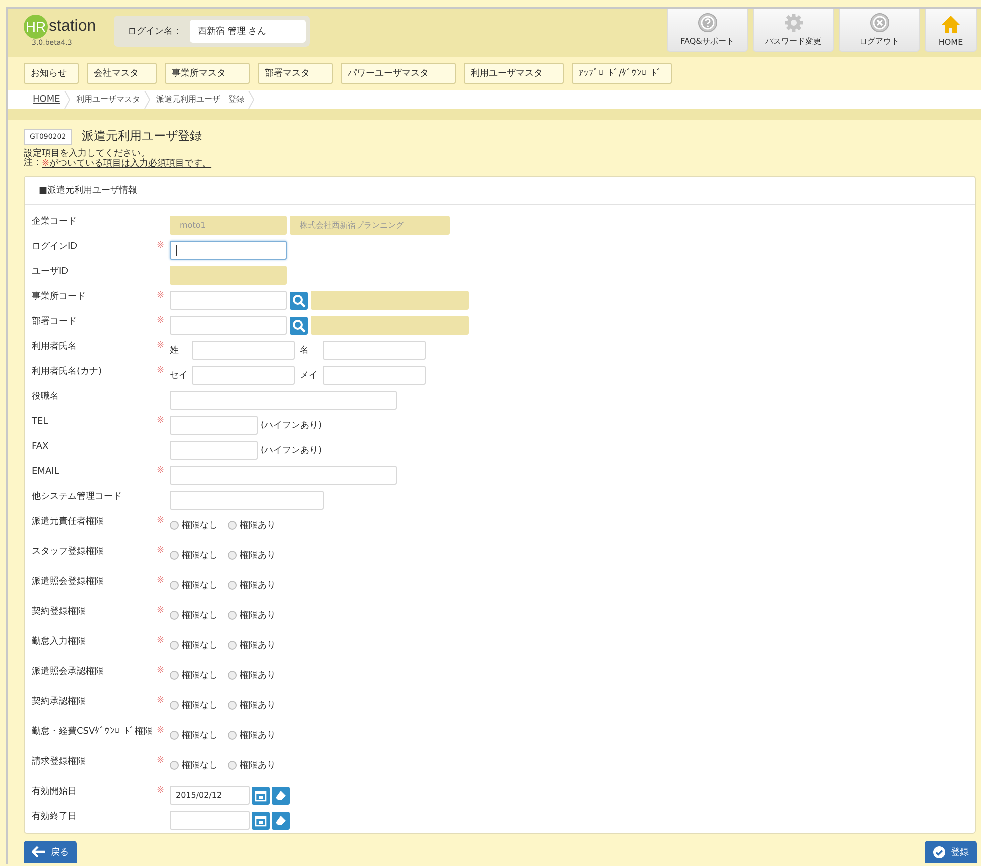  I want to click on required-note: ※がついている項目は入力必須項目です。, so click(127, 164).